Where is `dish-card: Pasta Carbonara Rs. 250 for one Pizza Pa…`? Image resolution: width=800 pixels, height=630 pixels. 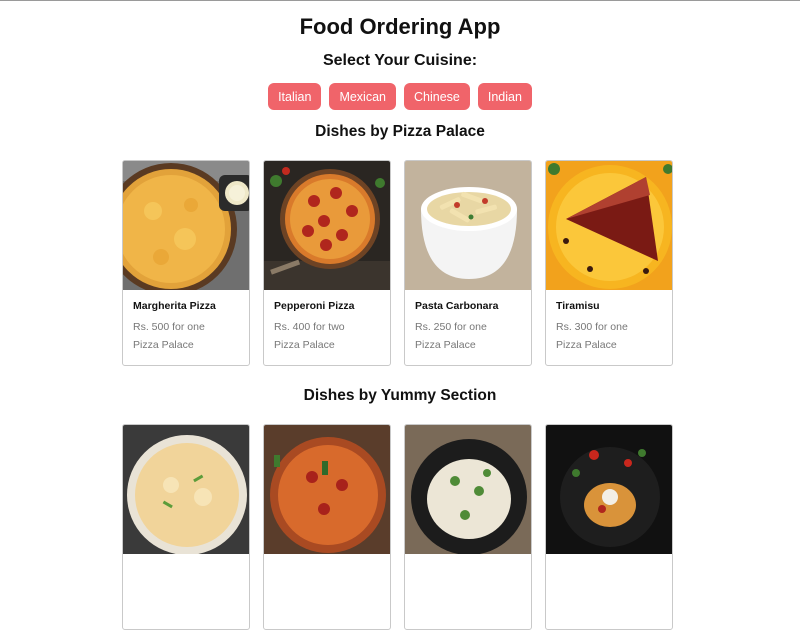
dish-card: Pasta Carbonara Rs. 250 for one Pizza Pa… is located at coordinates (468, 263).